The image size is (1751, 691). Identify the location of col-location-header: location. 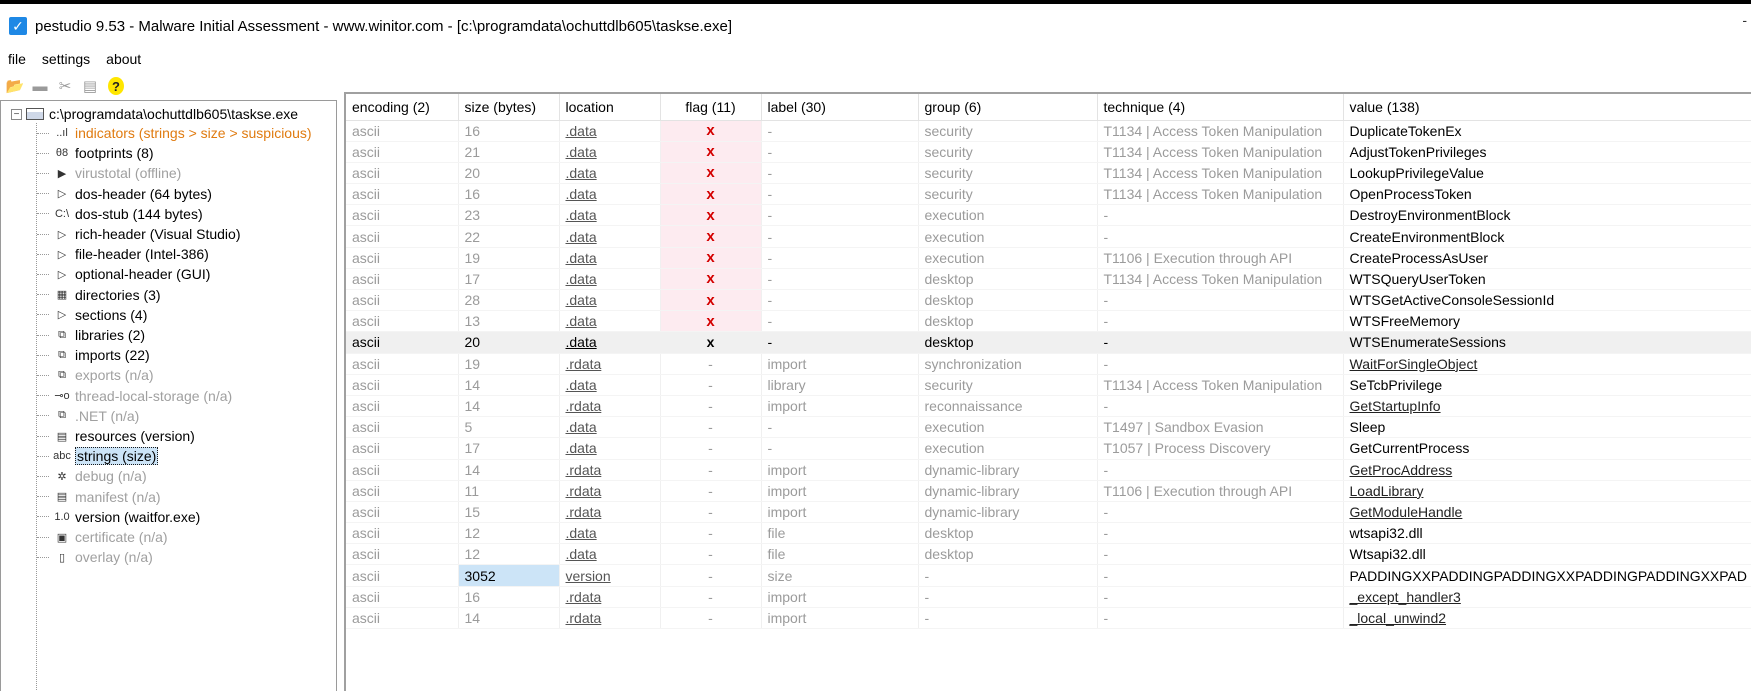
(610, 107).